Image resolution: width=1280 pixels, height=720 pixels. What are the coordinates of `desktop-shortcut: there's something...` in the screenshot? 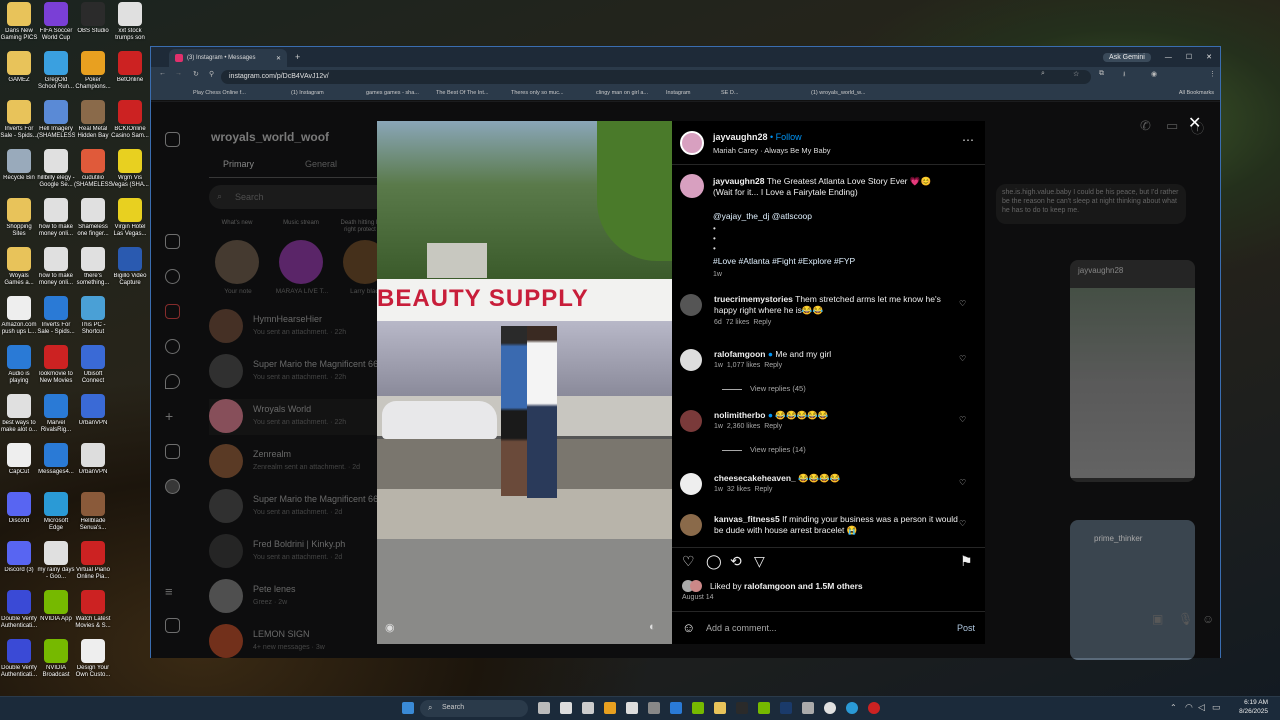 It's located at (93, 267).